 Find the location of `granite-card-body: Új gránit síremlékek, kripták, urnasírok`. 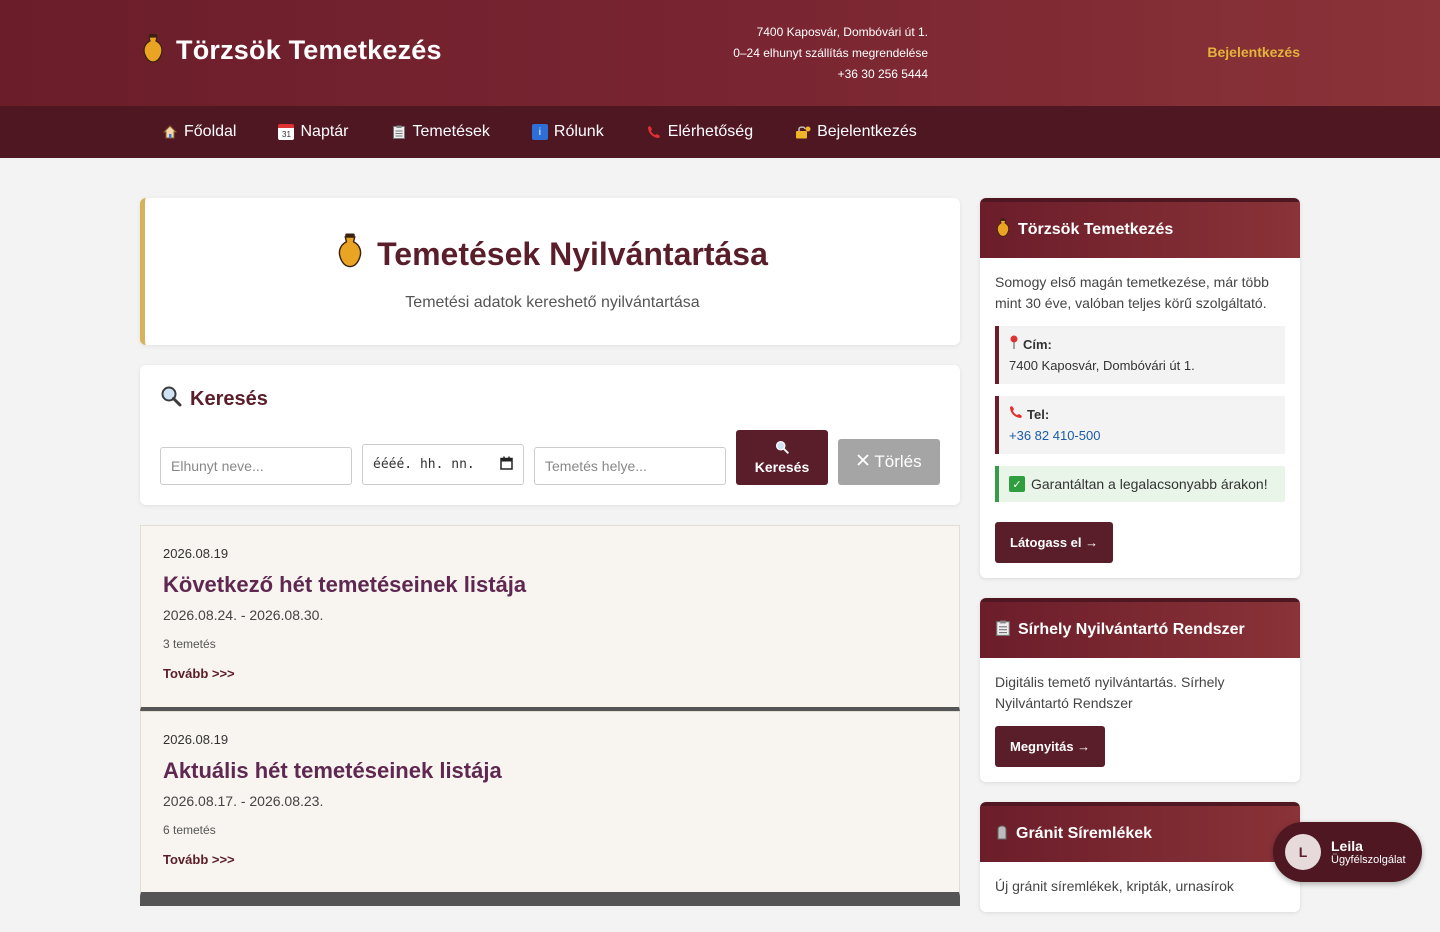

granite-card-body: Új gránit síremlékek, kripták, urnasírok is located at coordinates (1140, 887).